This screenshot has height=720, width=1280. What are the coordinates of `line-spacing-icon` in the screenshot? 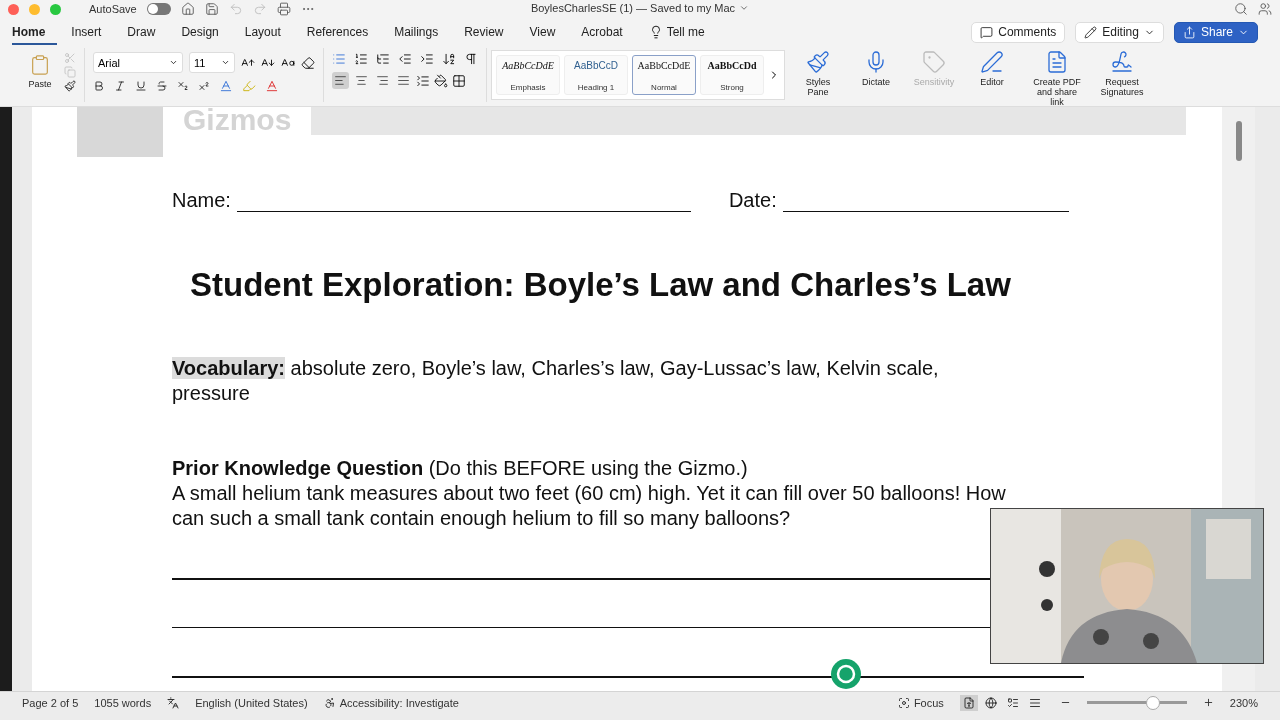 It's located at (423, 80).